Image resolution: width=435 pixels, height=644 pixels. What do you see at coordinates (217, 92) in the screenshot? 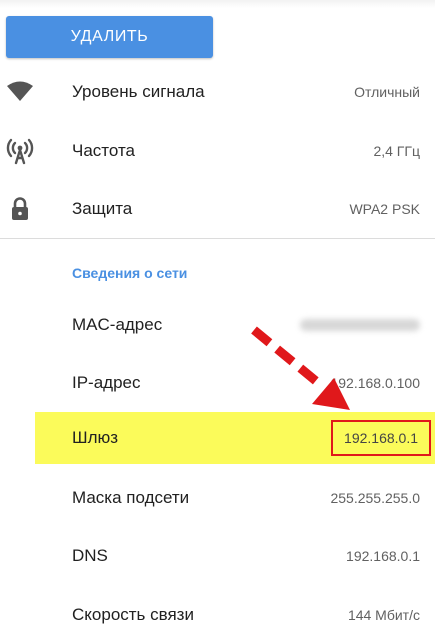
I see `signal-strength-row: Уровень сигнала Отличный` at bounding box center [217, 92].